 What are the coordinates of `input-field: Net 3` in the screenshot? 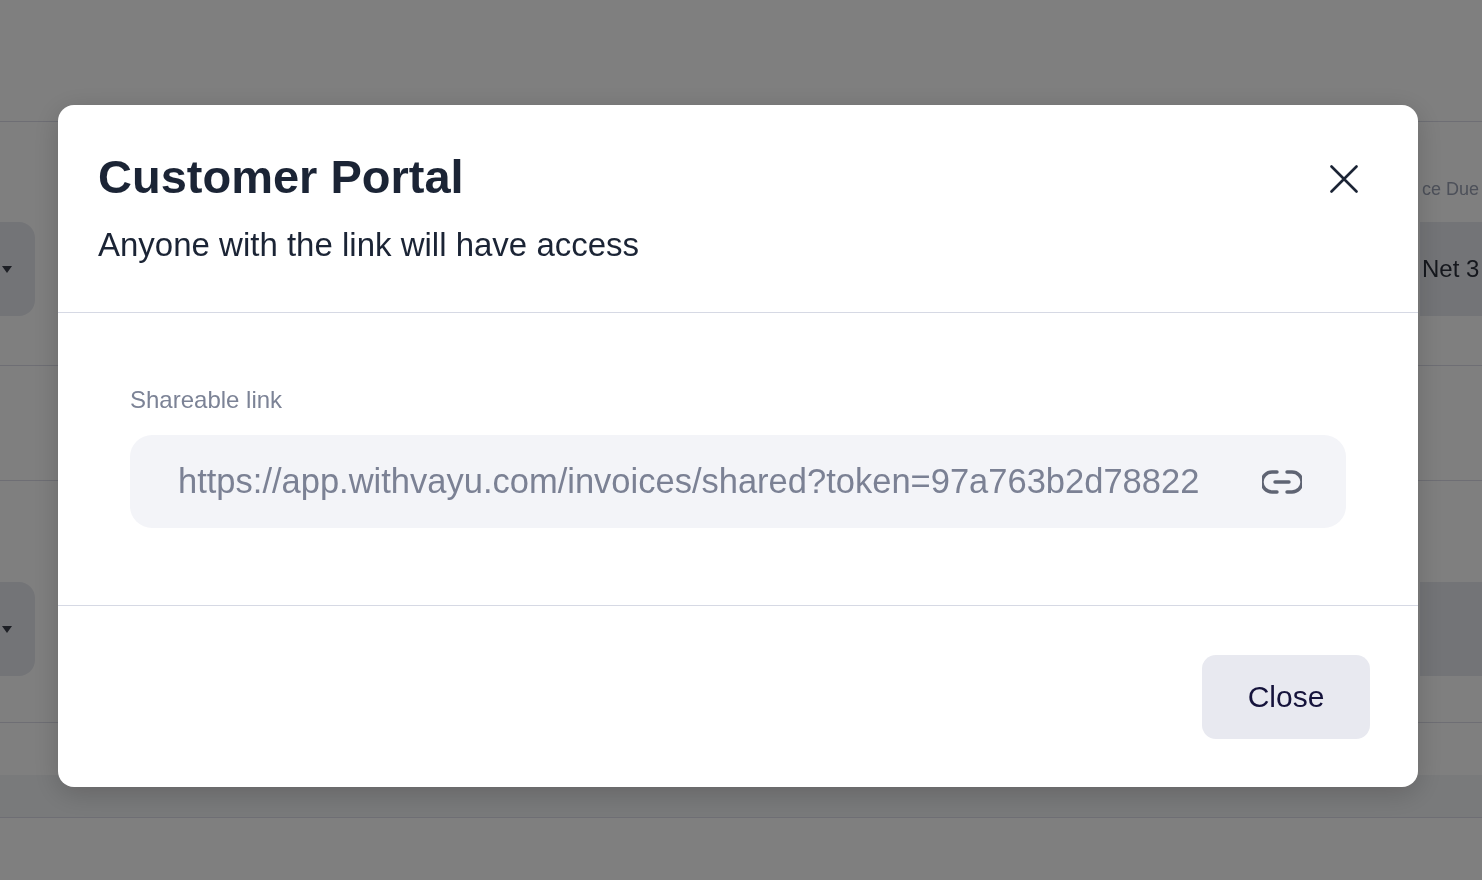 It's located at (1451, 269).